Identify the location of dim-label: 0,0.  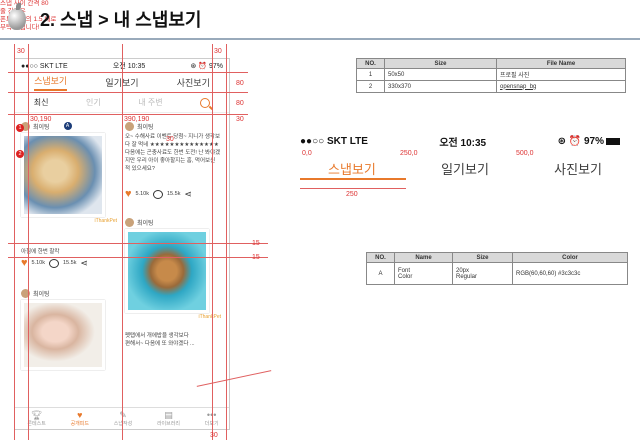
(307, 153).